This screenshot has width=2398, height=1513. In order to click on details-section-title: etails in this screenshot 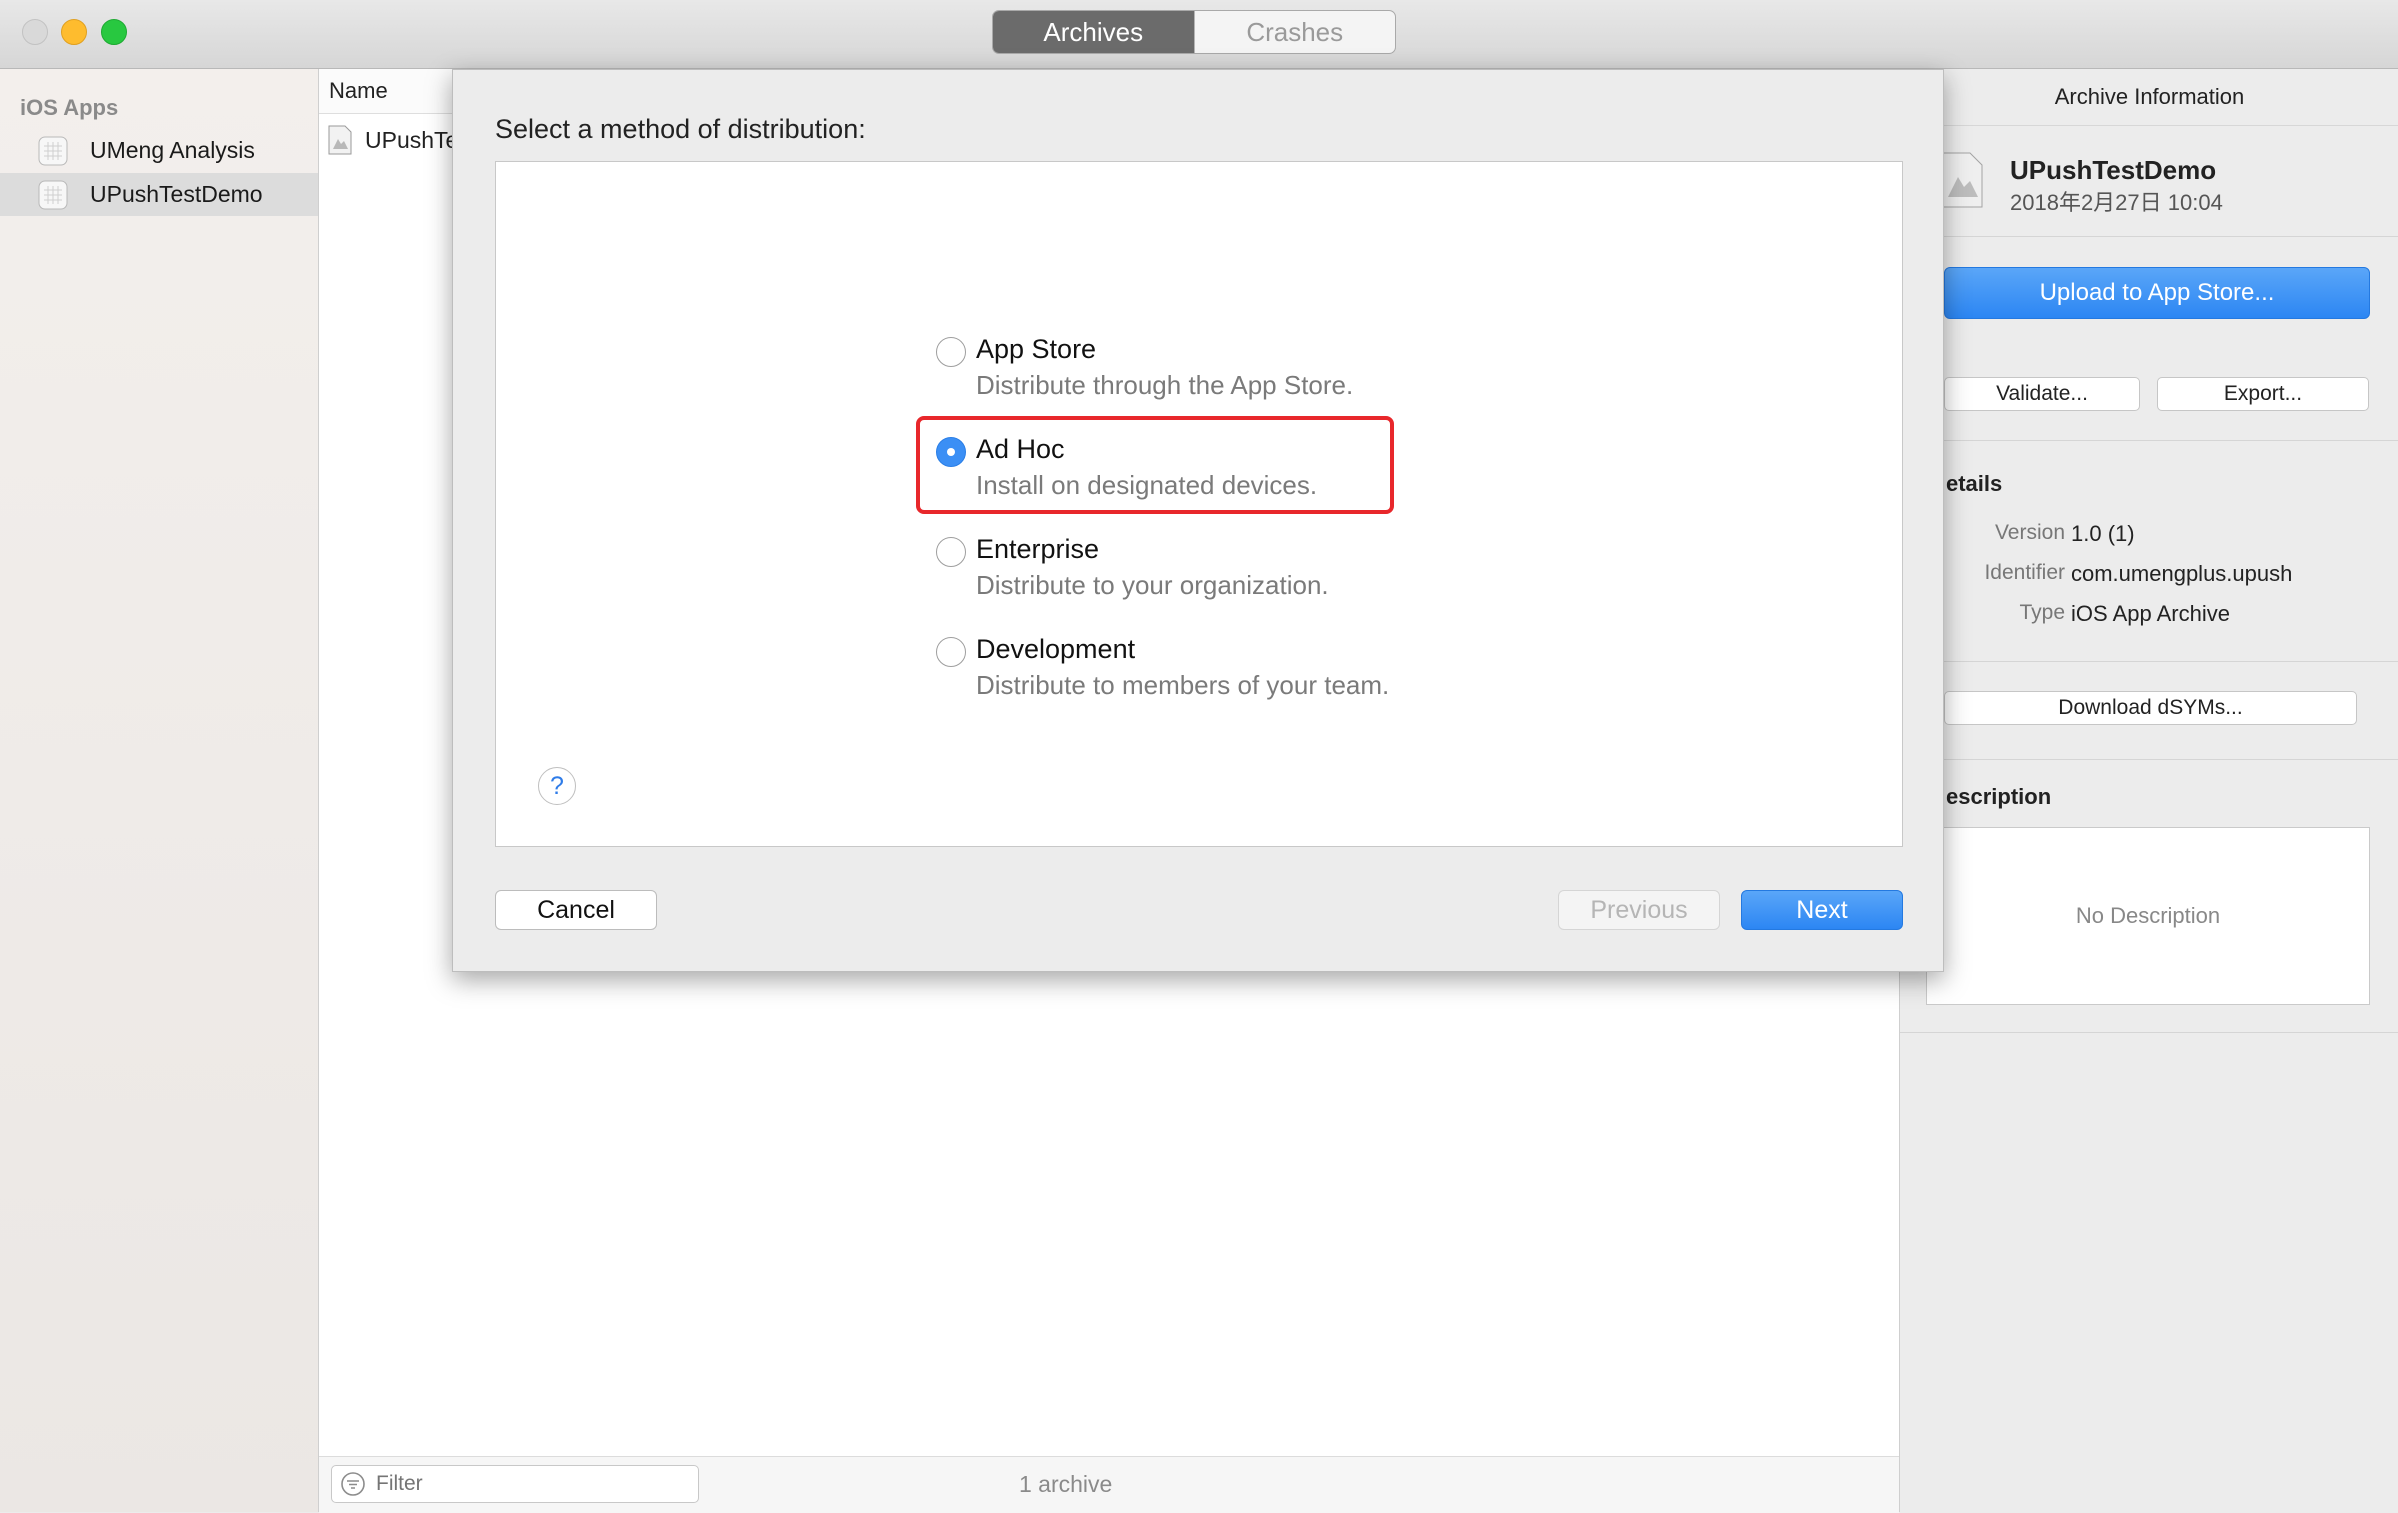, I will do `click(1974, 483)`.